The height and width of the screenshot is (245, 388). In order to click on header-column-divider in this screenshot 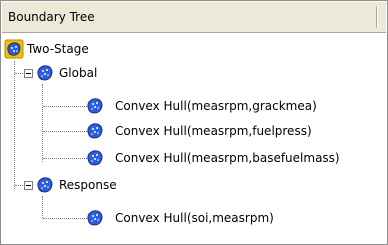, I will do `click(377, 17)`.